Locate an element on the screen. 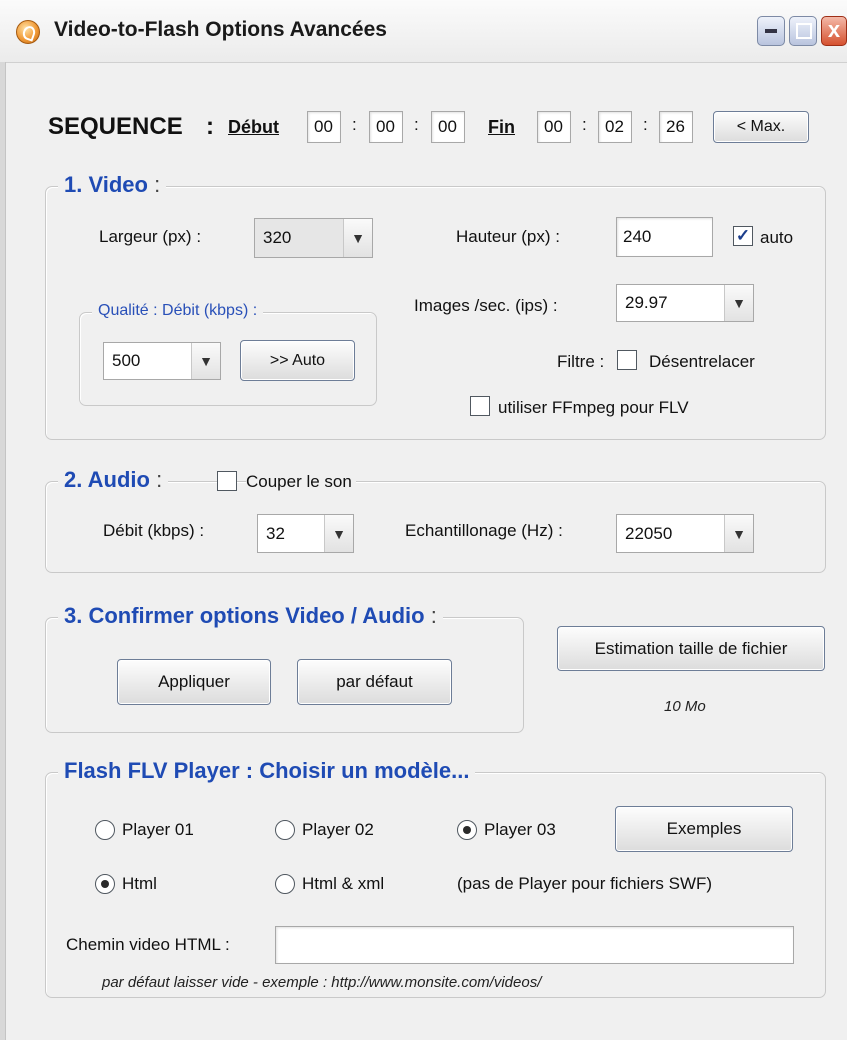 This screenshot has width=847, height=1040. maximize-button is located at coordinates (803, 31).